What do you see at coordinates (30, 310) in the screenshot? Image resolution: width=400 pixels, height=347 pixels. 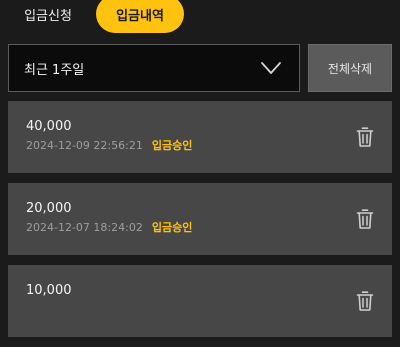 I see `deposit-meta` at bounding box center [30, 310].